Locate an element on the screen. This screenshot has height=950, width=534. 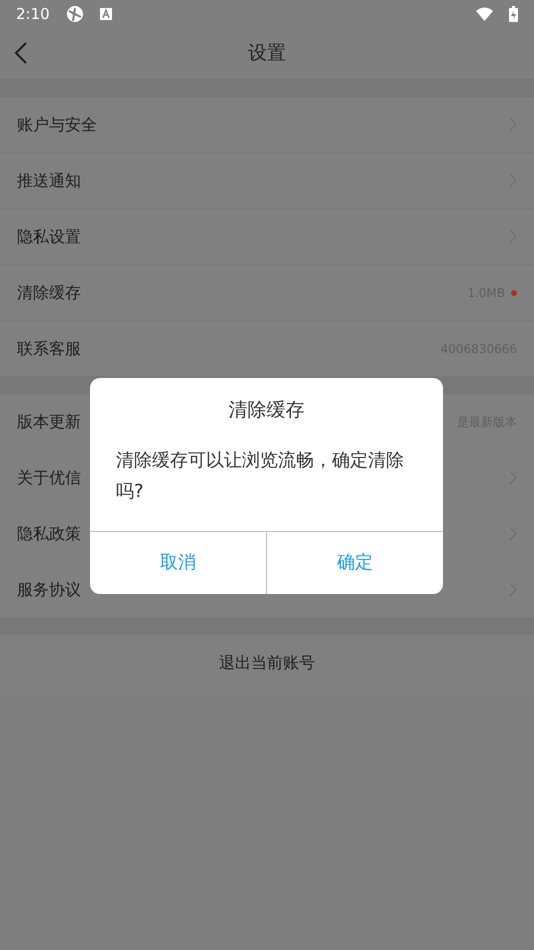
row-label: 账户与安全 is located at coordinates (57, 125).